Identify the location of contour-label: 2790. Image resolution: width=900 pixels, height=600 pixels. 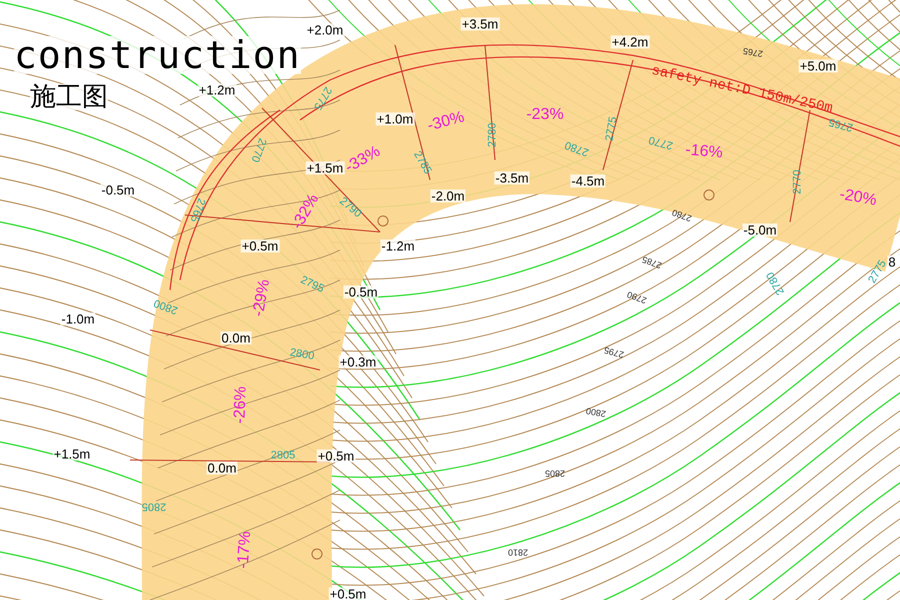
(637, 297).